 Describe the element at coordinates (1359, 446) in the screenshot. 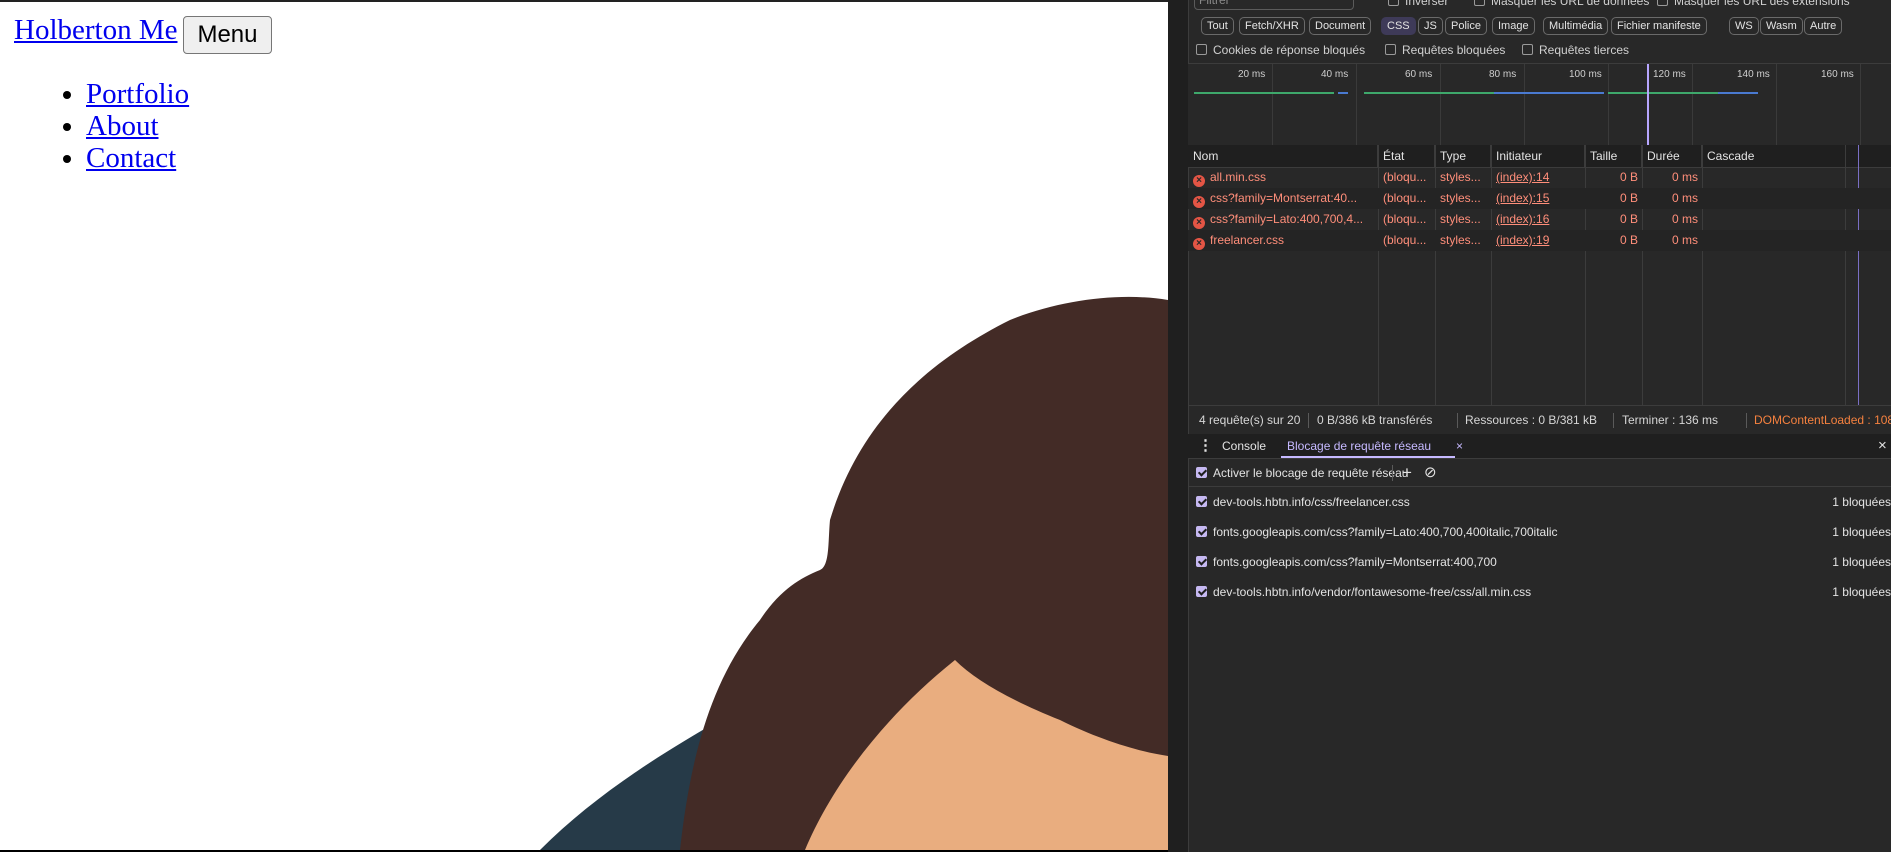

I see `tab-request-blocking-label: Blocage de requête réseau` at that location.